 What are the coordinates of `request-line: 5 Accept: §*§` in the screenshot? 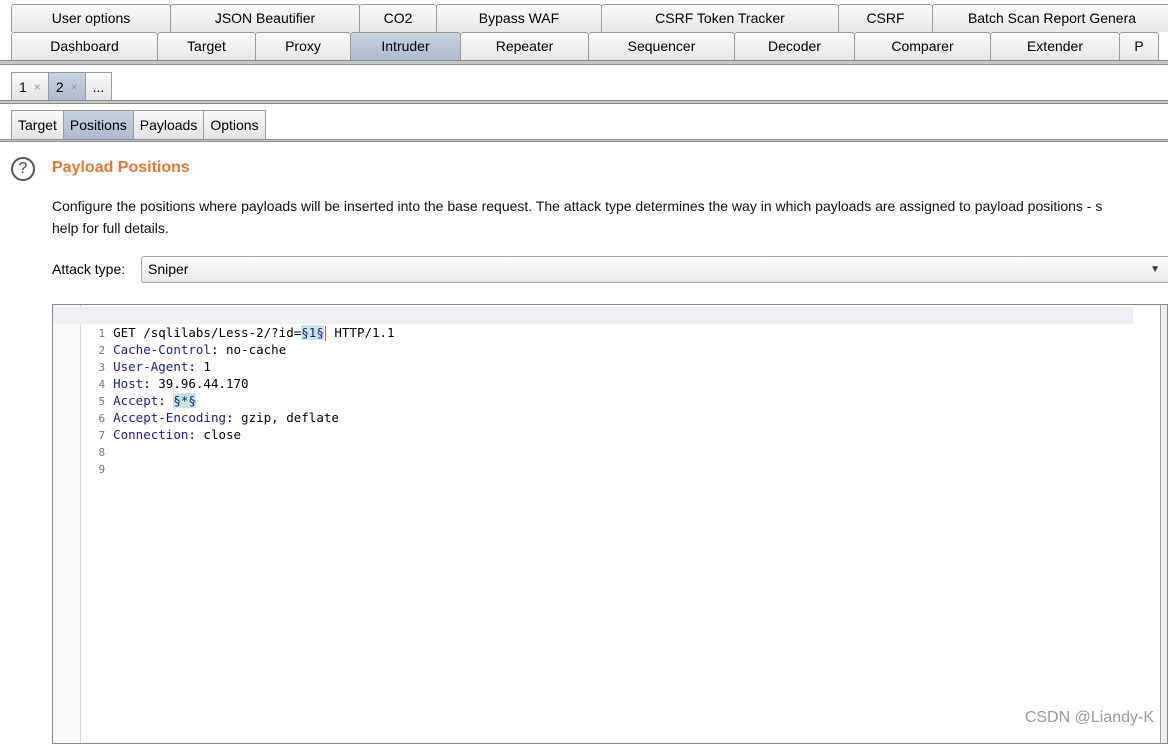 It's located at (593, 391).